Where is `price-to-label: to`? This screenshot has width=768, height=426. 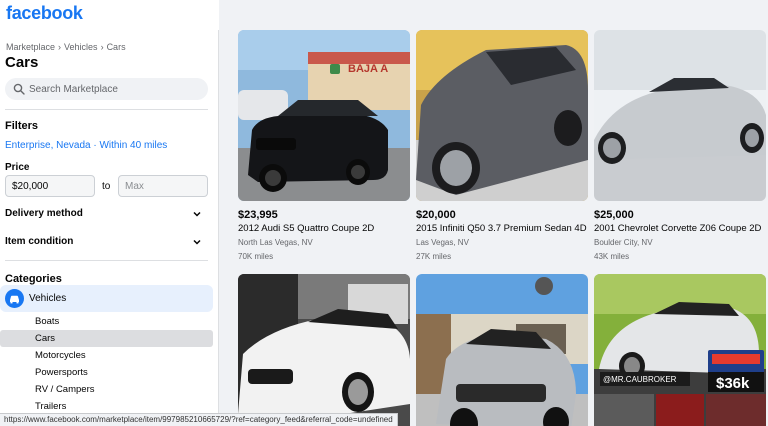 price-to-label: to is located at coordinates (106, 186).